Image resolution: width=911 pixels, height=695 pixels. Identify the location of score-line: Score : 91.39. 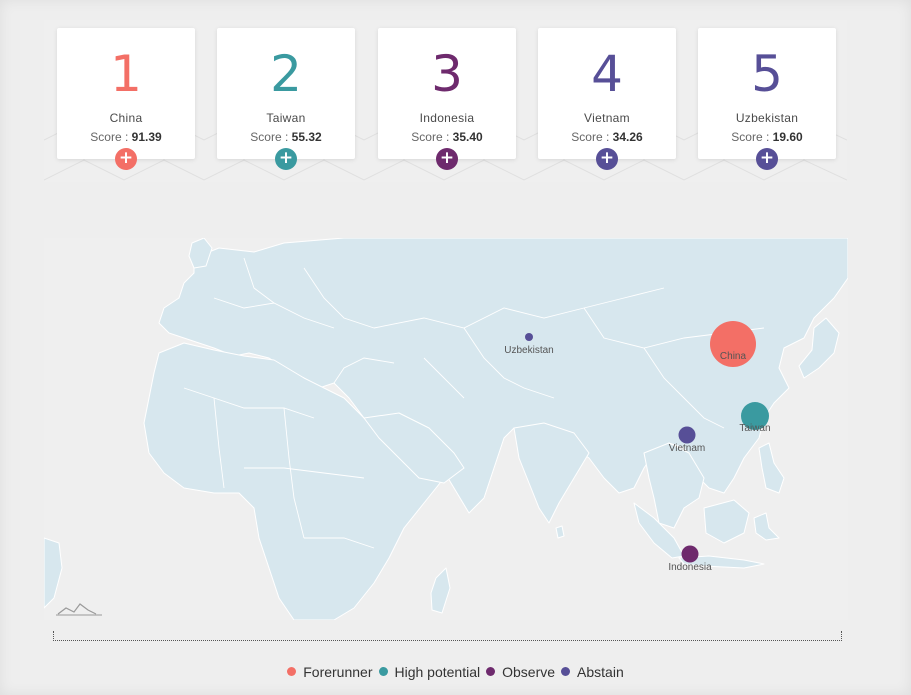
(126, 137).